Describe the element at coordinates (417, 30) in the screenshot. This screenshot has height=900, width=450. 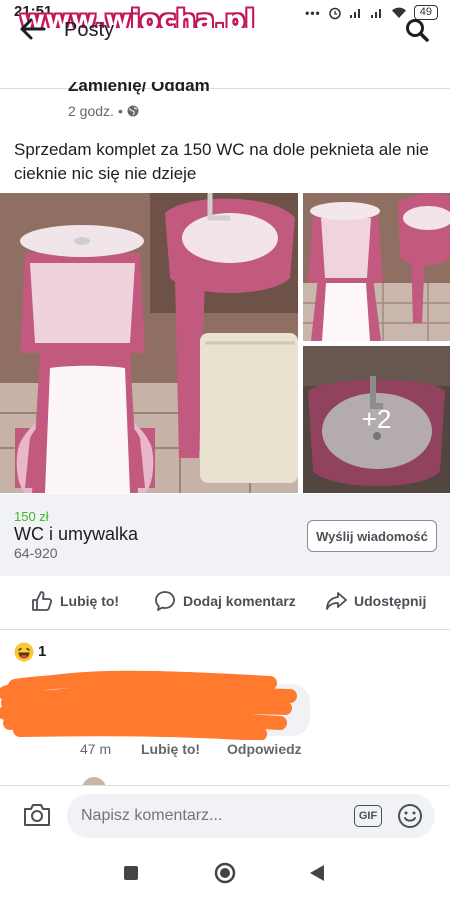
I see `search-icon` at that location.